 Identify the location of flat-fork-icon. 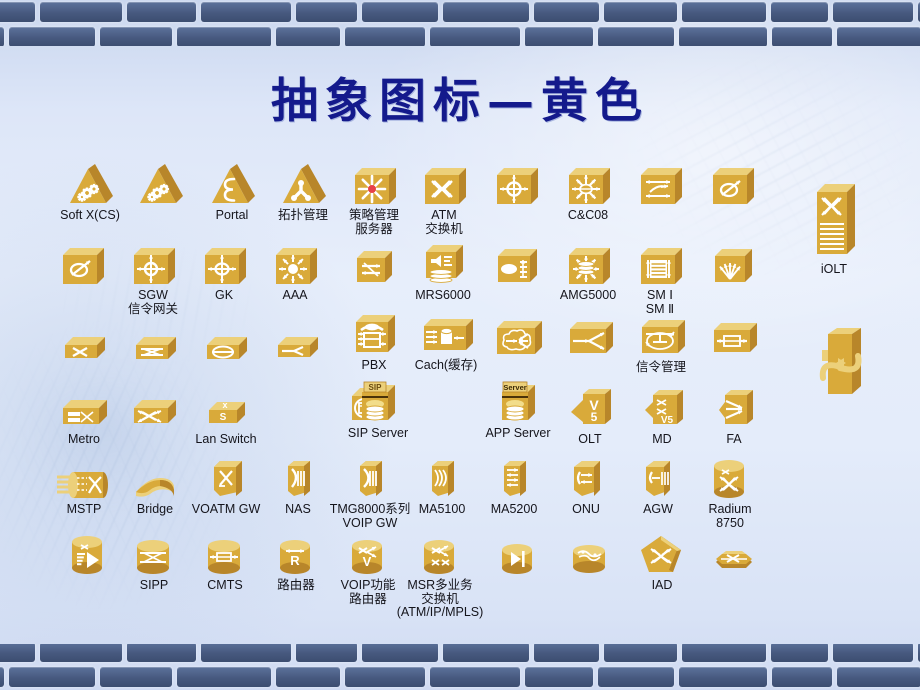
(297, 342).